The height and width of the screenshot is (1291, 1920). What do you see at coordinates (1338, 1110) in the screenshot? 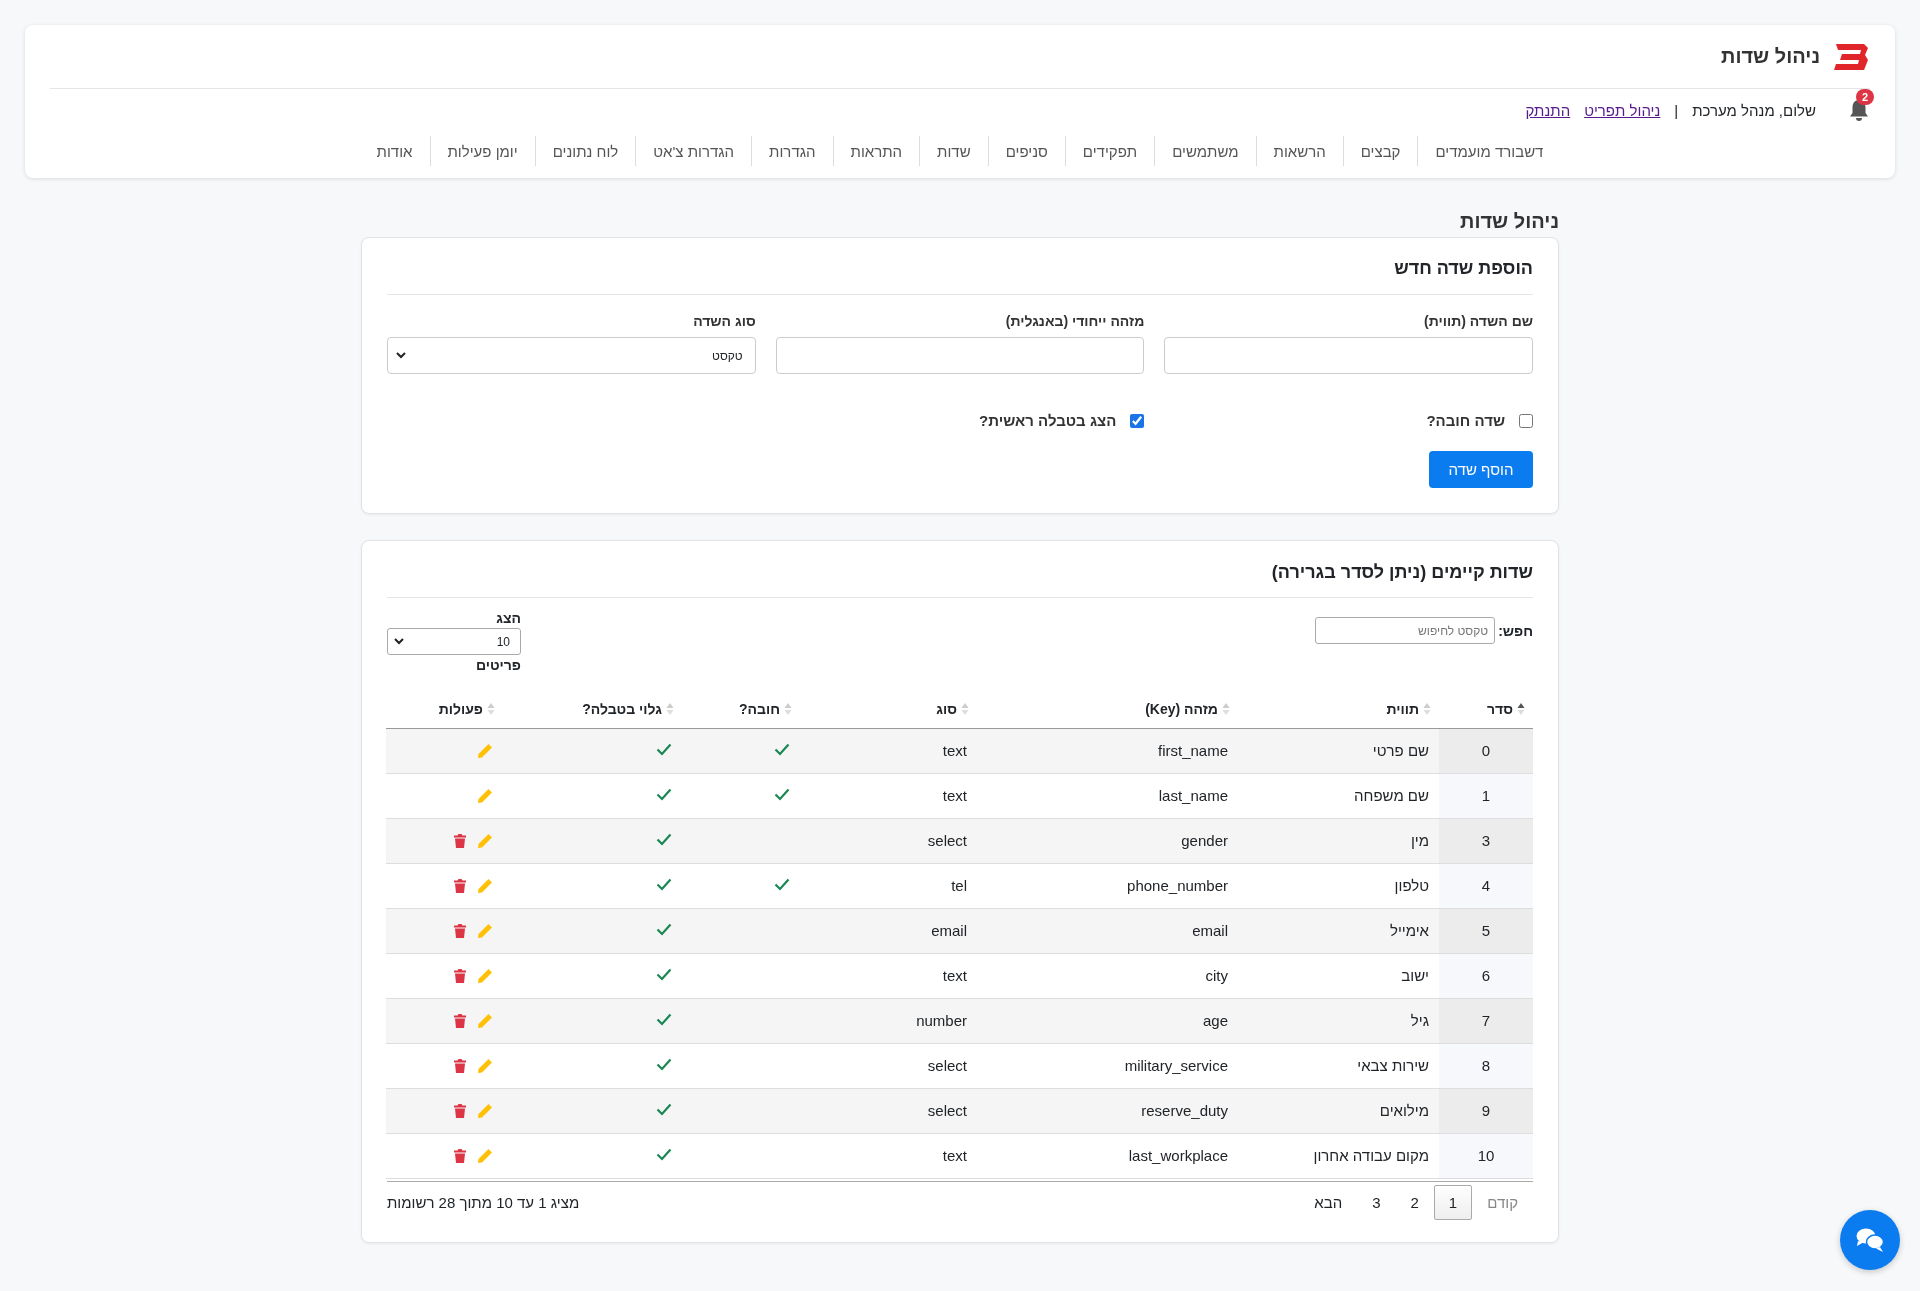
I see `table-cell: מילואים` at bounding box center [1338, 1110].